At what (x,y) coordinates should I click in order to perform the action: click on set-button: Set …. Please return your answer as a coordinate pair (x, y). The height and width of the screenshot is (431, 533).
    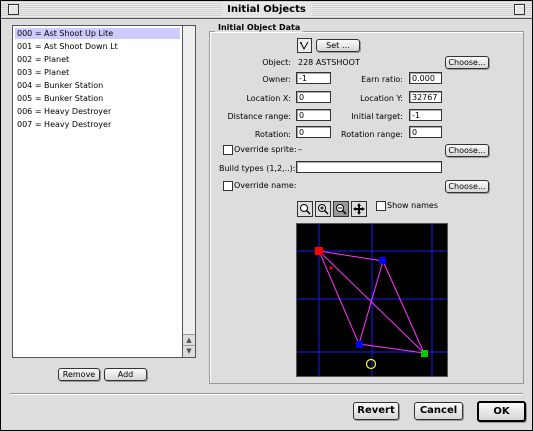
    Looking at the image, I should click on (338, 45).